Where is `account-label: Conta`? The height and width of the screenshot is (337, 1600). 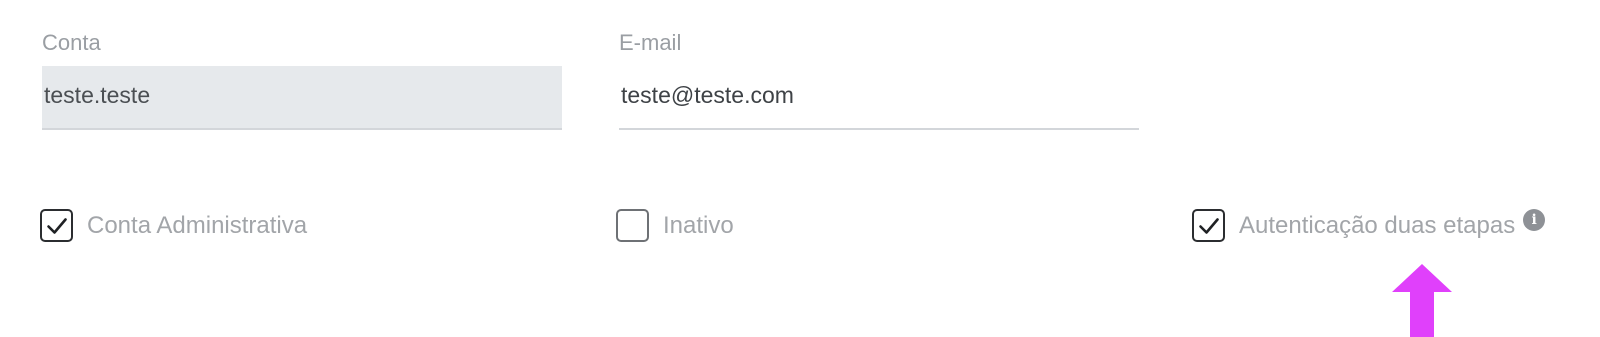
account-label: Conta is located at coordinates (71, 42).